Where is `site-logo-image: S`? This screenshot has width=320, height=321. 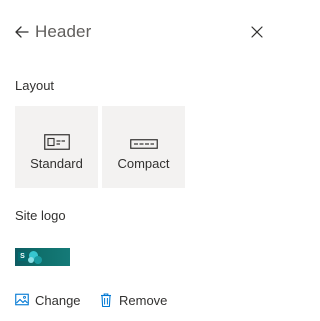
site-logo-image: S is located at coordinates (42, 257).